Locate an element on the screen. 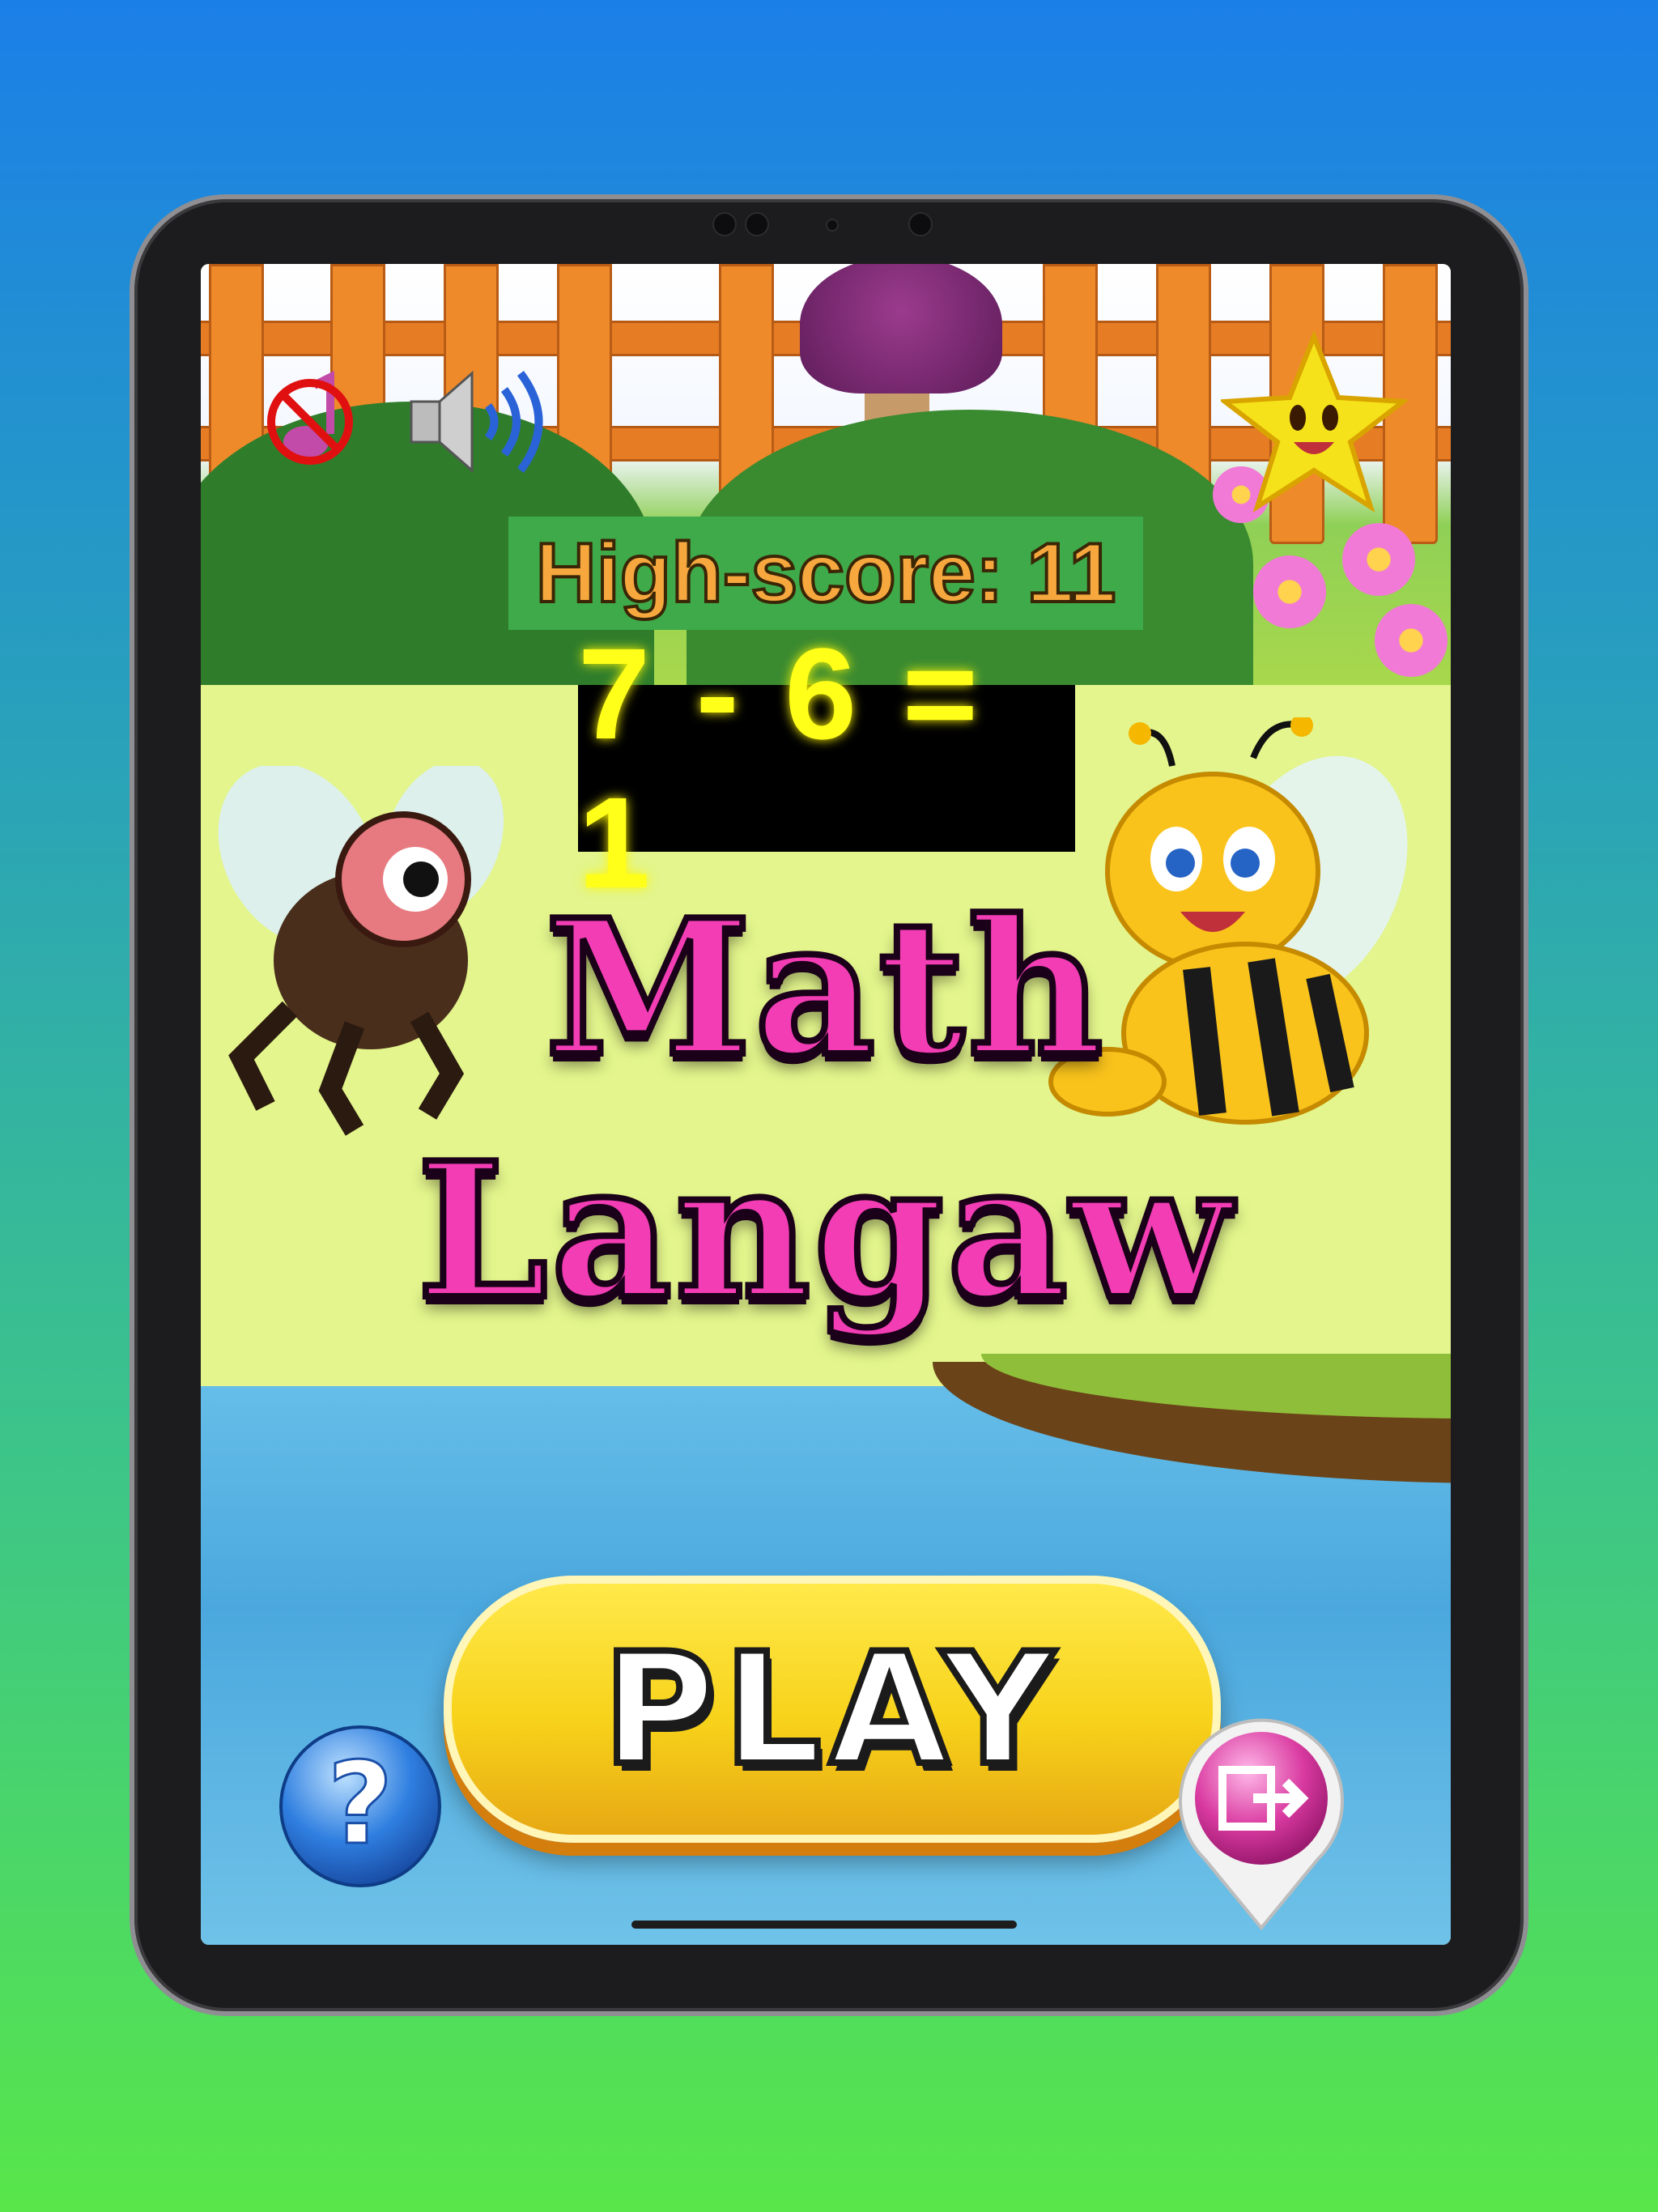 The width and height of the screenshot is (1658, 2212). title-line-1: Math is located at coordinates (824, 989).